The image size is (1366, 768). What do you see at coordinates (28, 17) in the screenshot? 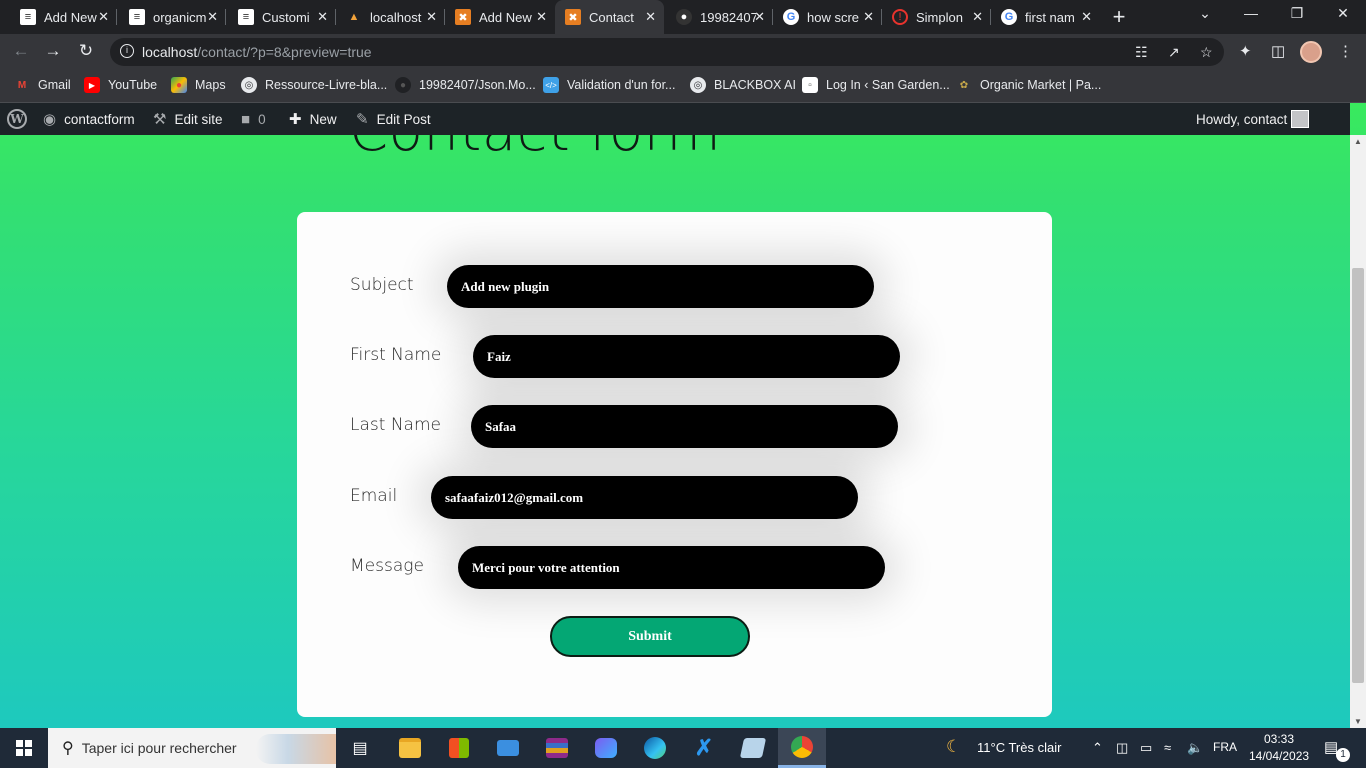
I see `wp-icon: ≡` at bounding box center [28, 17].